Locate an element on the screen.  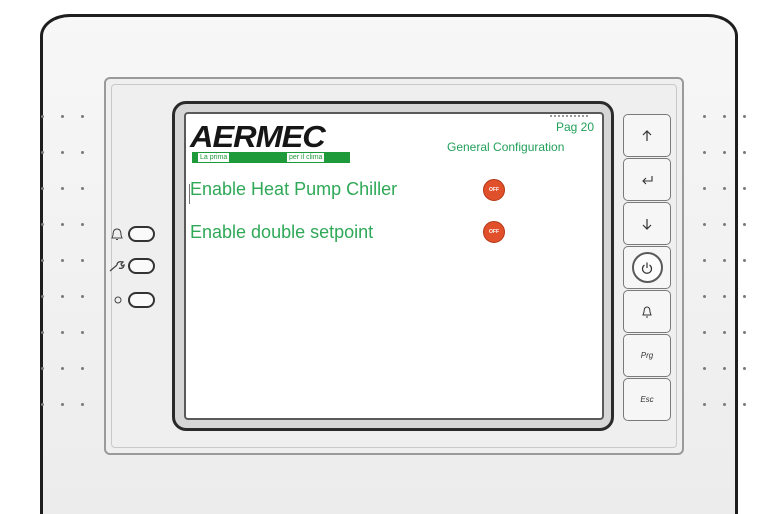
power-button is located at coordinates (647, 267).